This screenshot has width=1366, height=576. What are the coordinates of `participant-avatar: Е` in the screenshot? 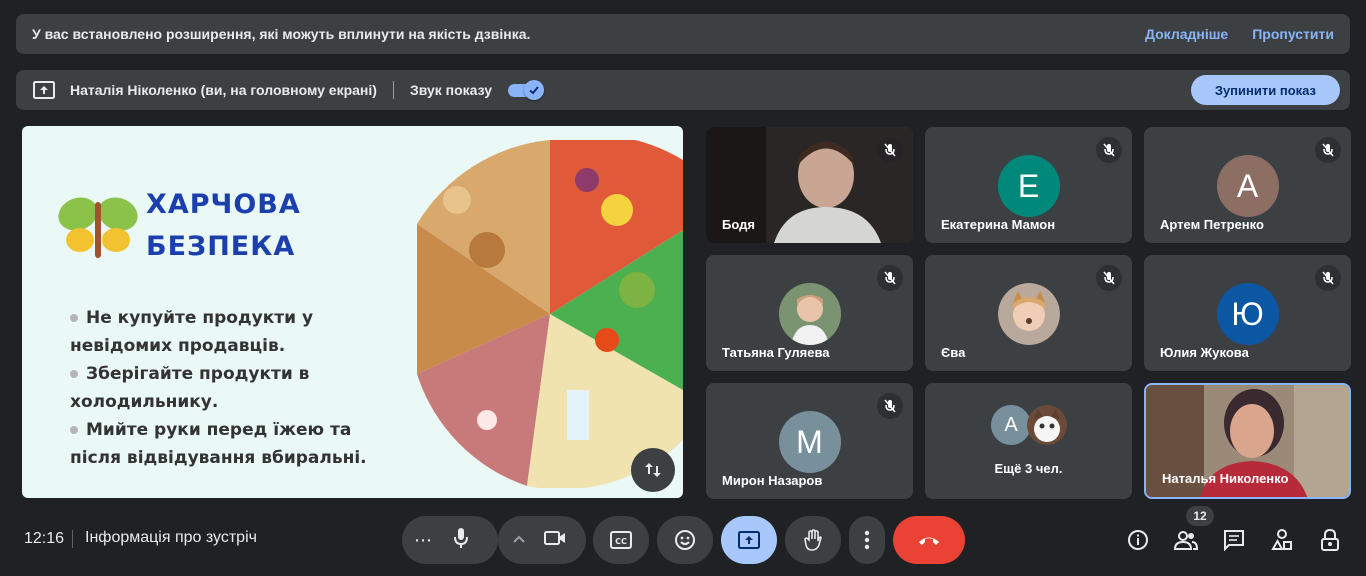 It's located at (1028, 186).